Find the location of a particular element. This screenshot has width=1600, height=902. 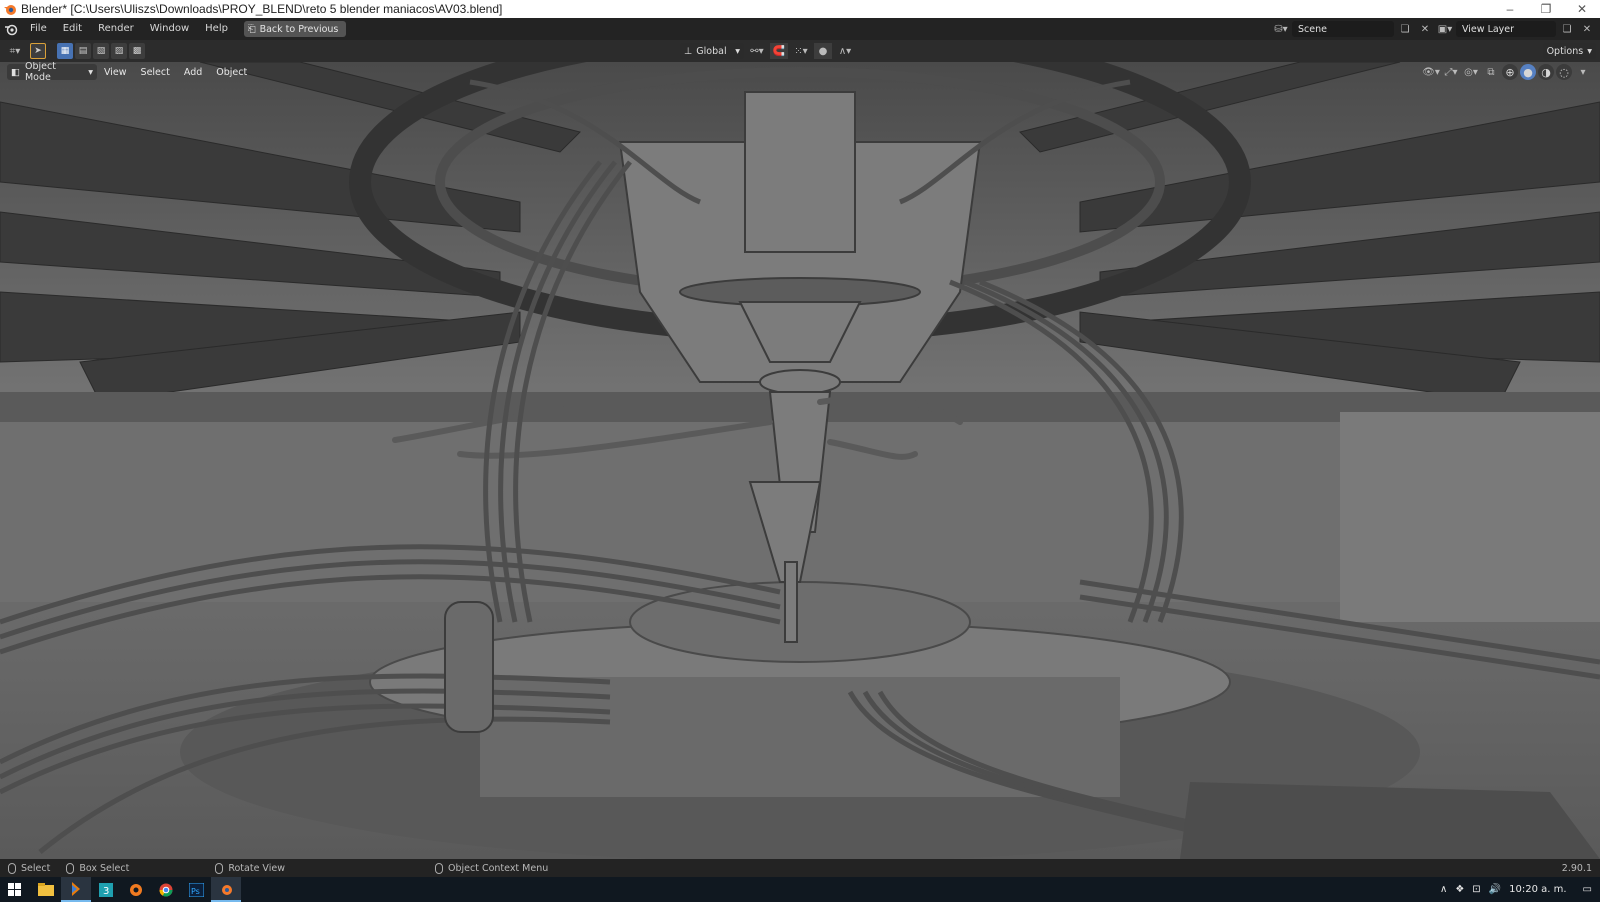

blender-version: 2.90.1 is located at coordinates (1576, 868).